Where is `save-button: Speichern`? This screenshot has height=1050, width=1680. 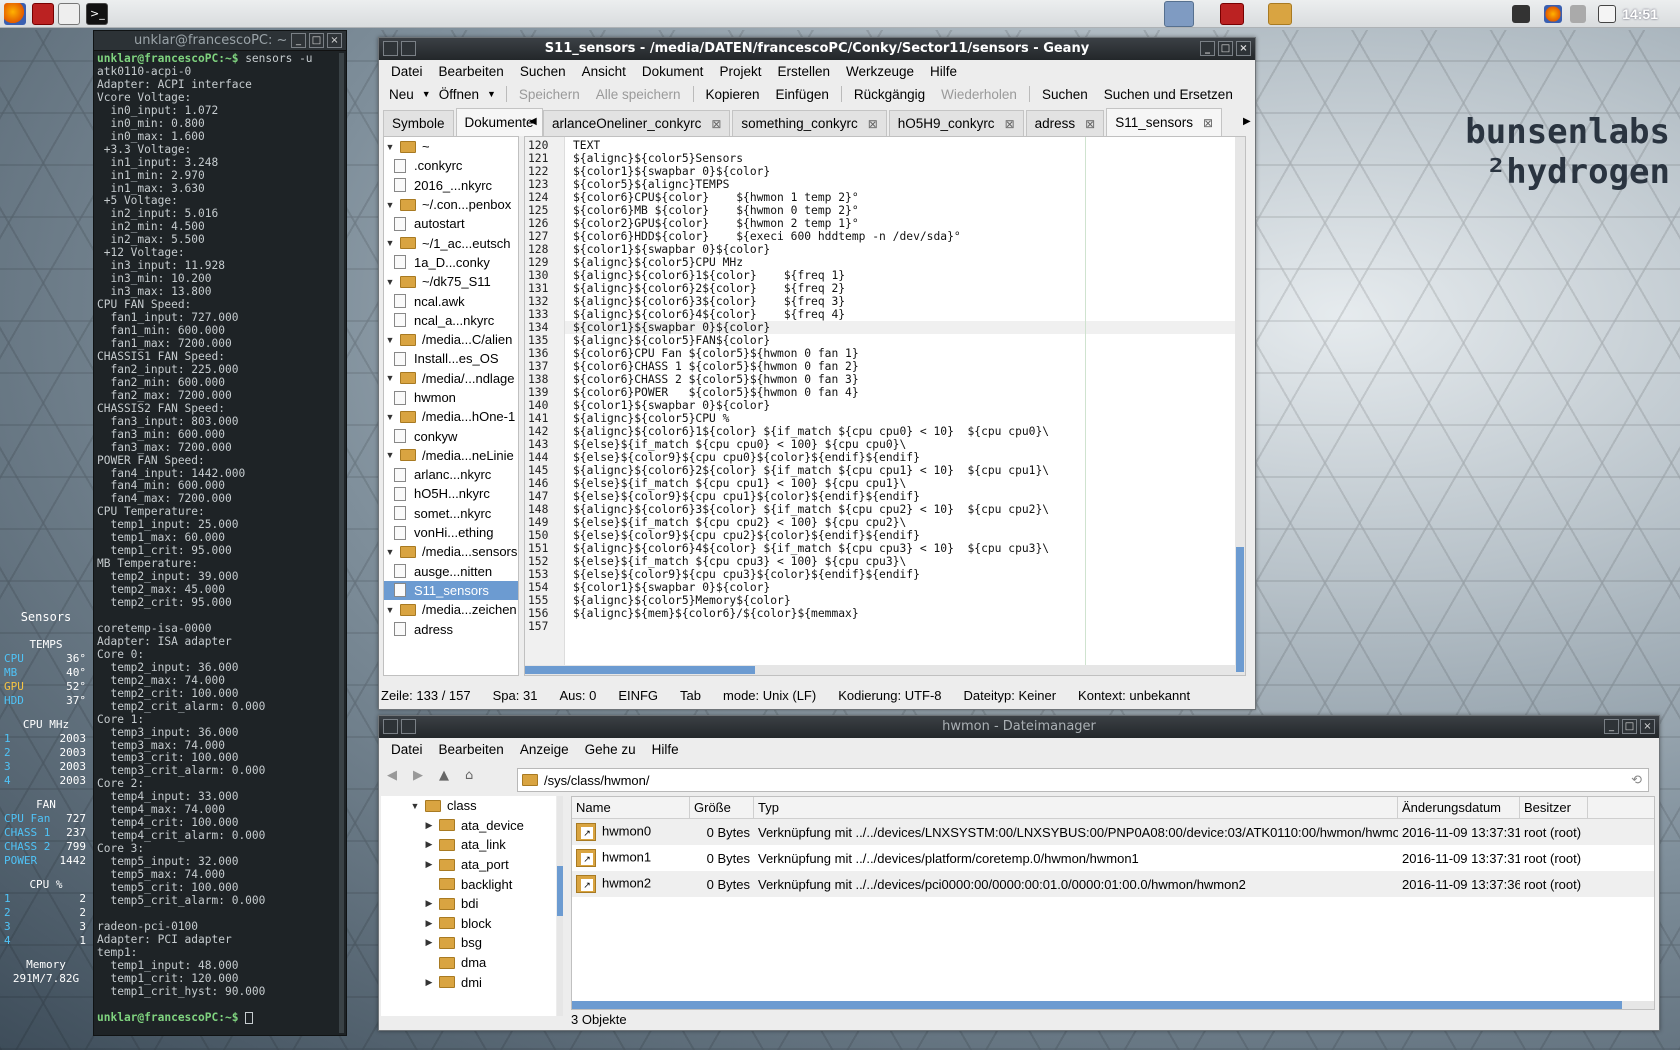
save-button: Speichern is located at coordinates (549, 94).